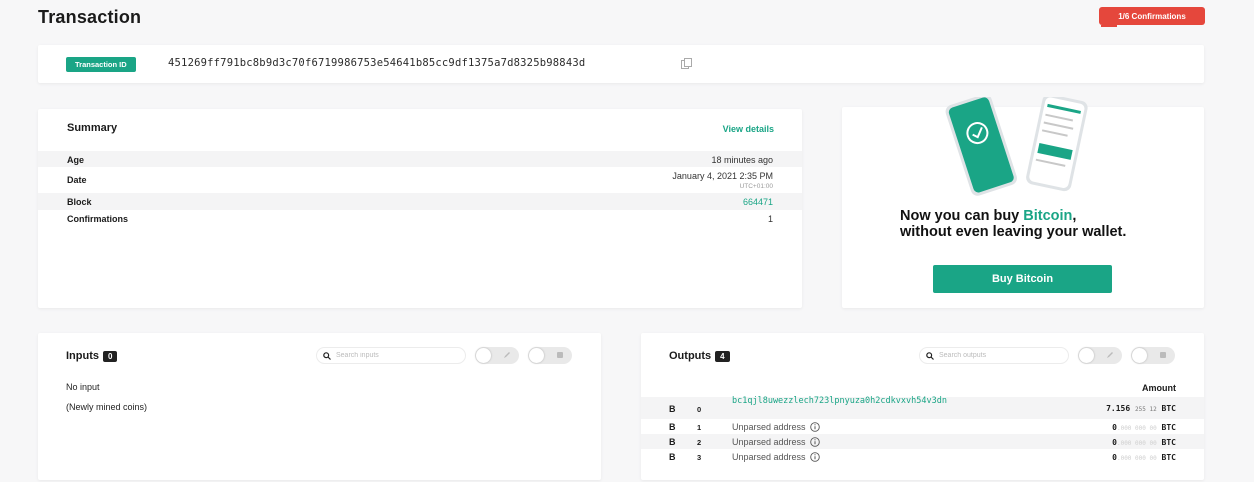 The height and width of the screenshot is (482, 1254). What do you see at coordinates (922, 426) in the screenshot?
I see `output-row: B 1 Unparsed address 0.000 000 00 BTC` at bounding box center [922, 426].